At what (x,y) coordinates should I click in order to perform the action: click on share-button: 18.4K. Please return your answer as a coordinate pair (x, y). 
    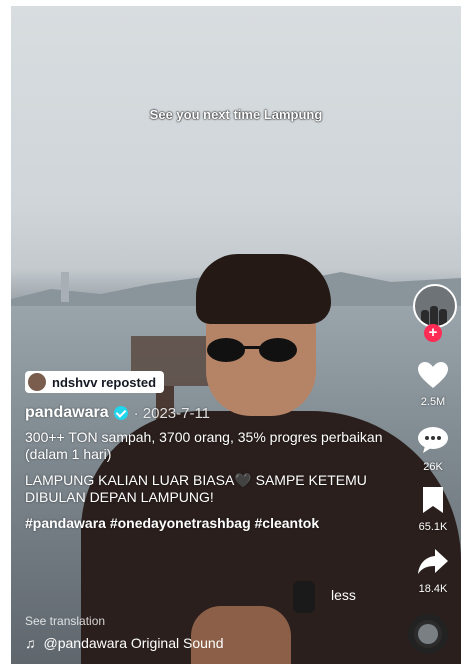
    Looking at the image, I should click on (433, 571).